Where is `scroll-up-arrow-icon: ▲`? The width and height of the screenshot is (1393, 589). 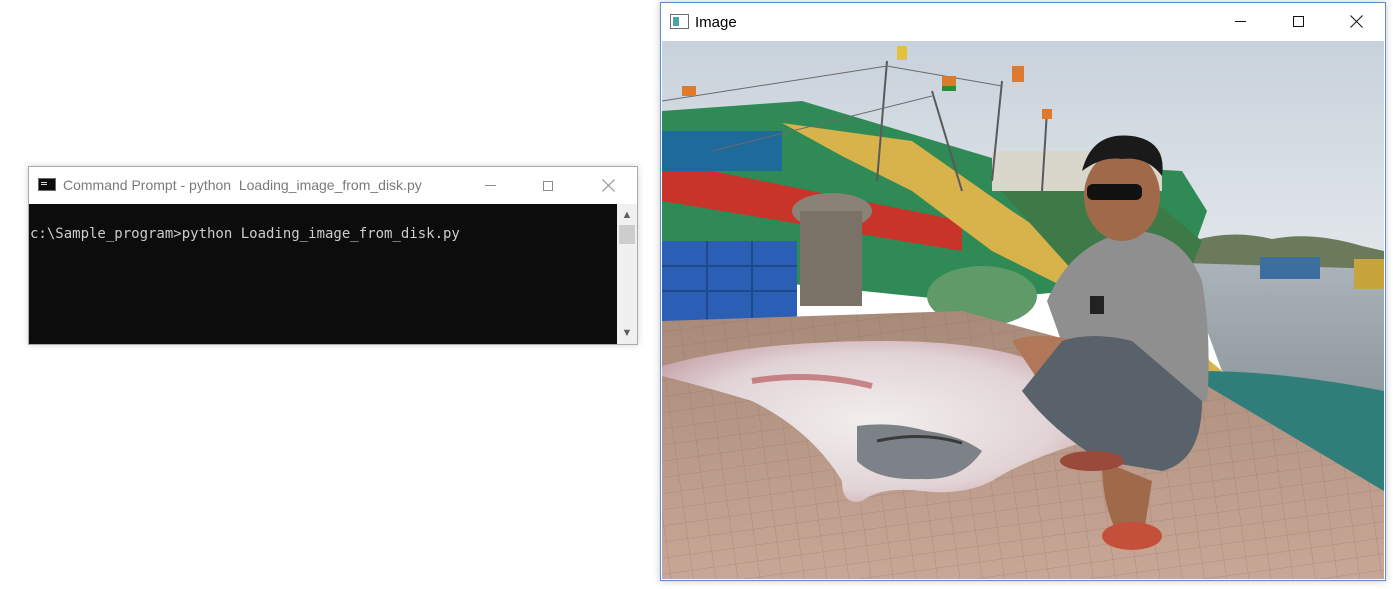
scroll-up-arrow-icon: ▲ is located at coordinates (627, 215).